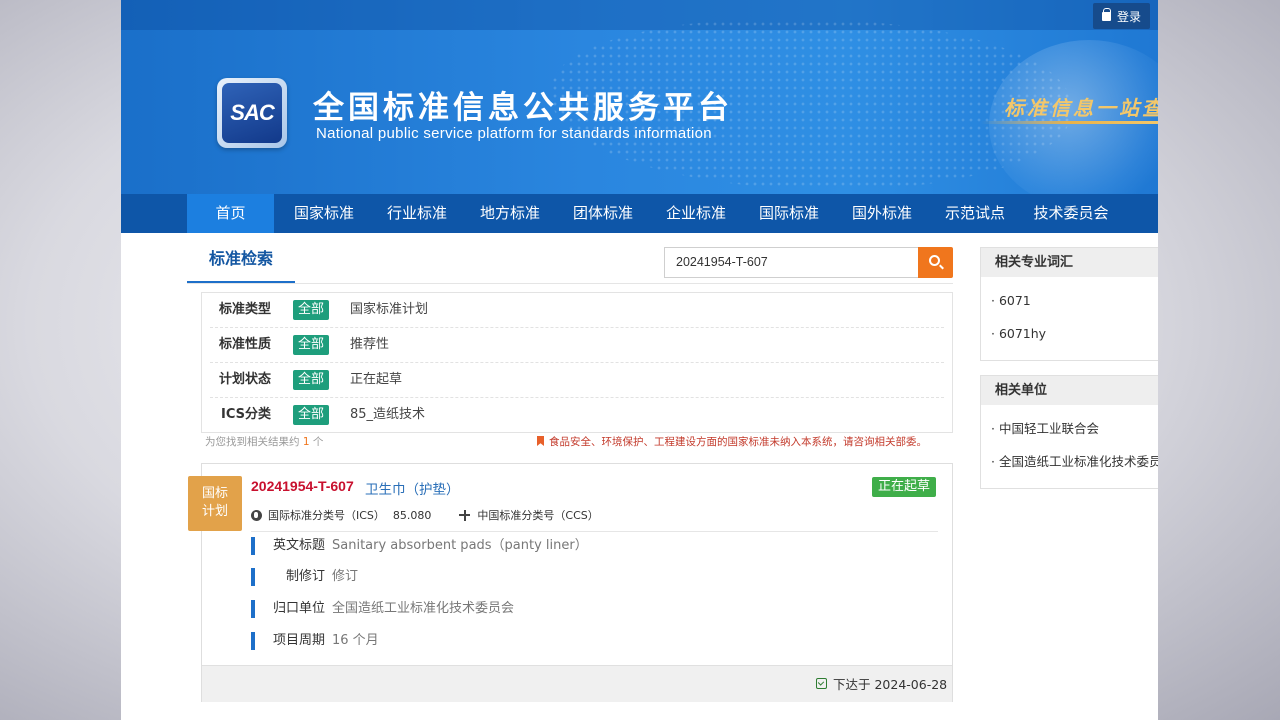 The height and width of the screenshot is (720, 1280). Describe the element at coordinates (355, 640) in the screenshot. I see `detail-value: 16 个月` at that location.